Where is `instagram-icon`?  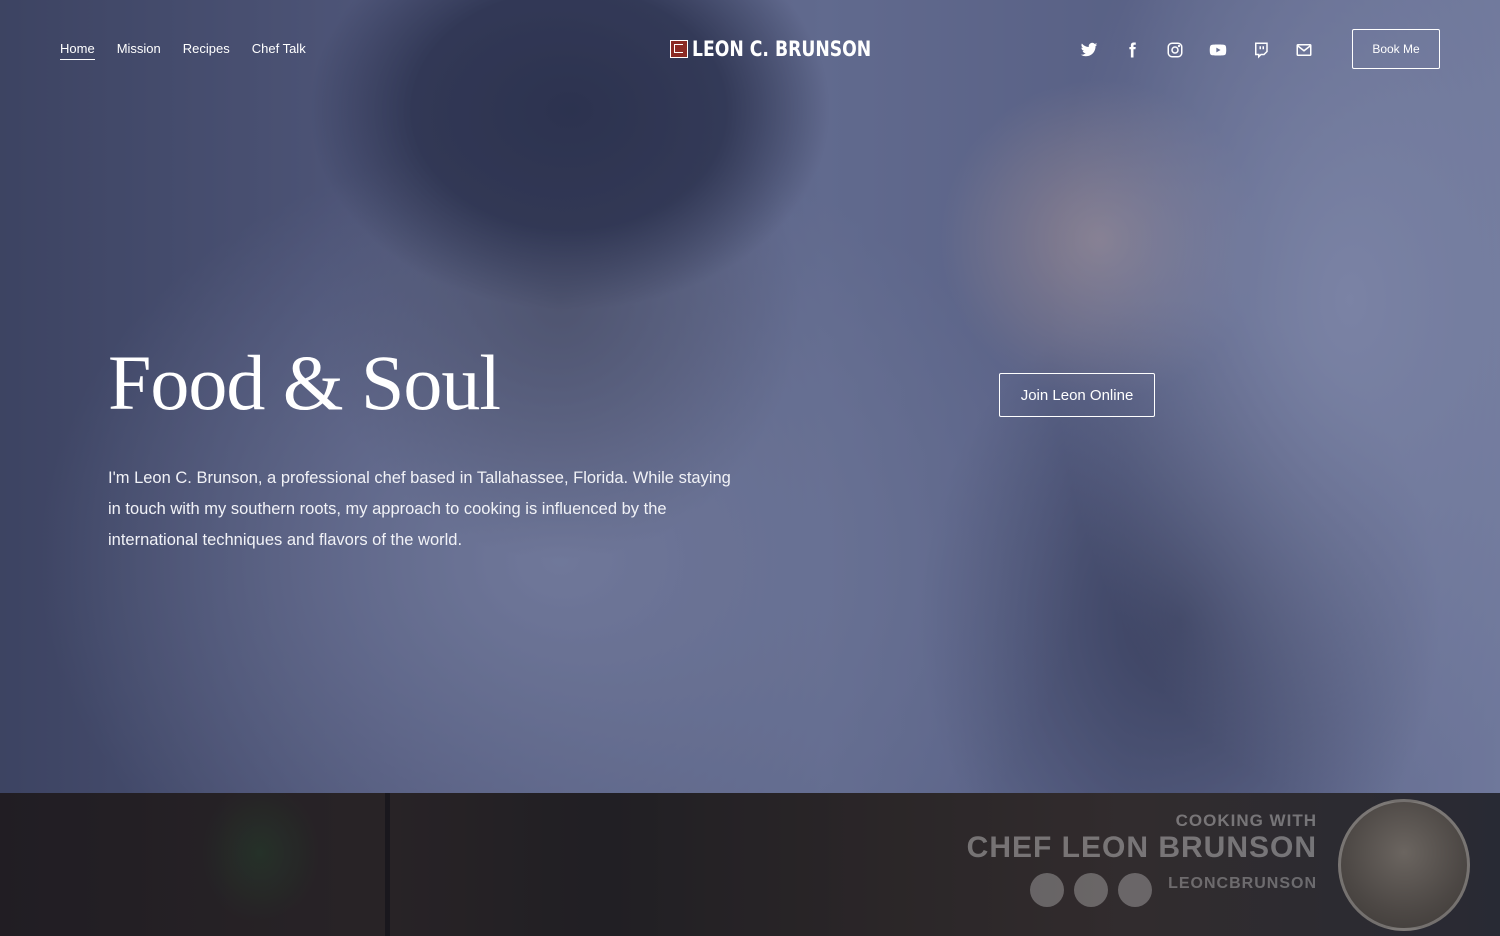 instagram-icon is located at coordinates (1175, 50).